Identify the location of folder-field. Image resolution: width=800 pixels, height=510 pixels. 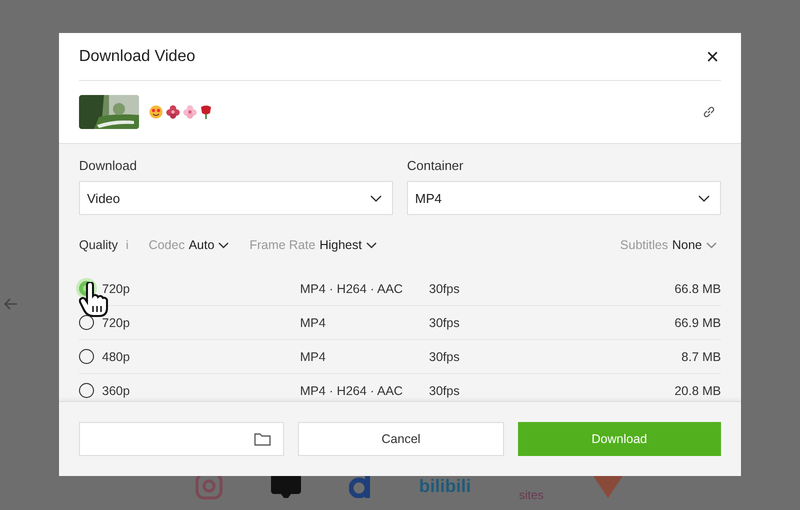
(181, 439).